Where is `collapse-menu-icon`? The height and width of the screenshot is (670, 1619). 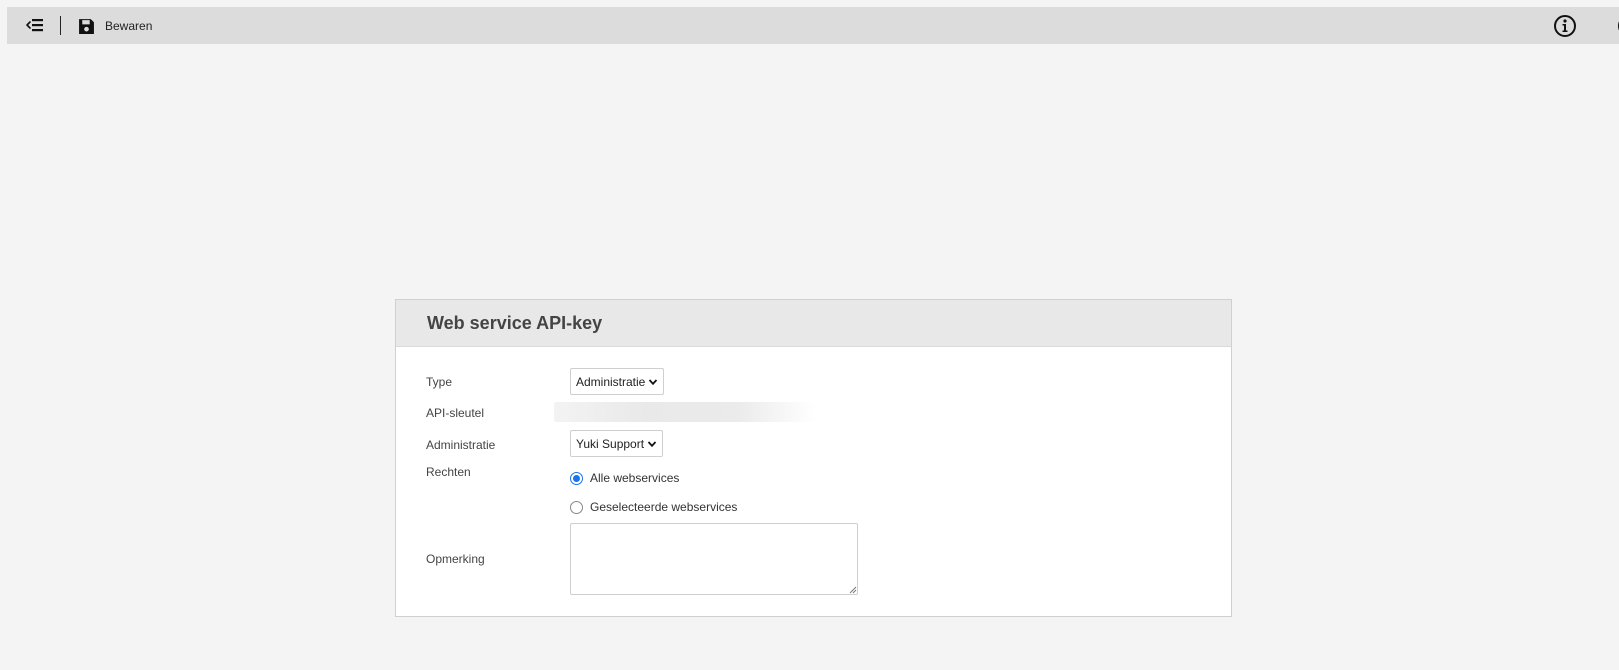
collapse-menu-icon is located at coordinates (34, 25).